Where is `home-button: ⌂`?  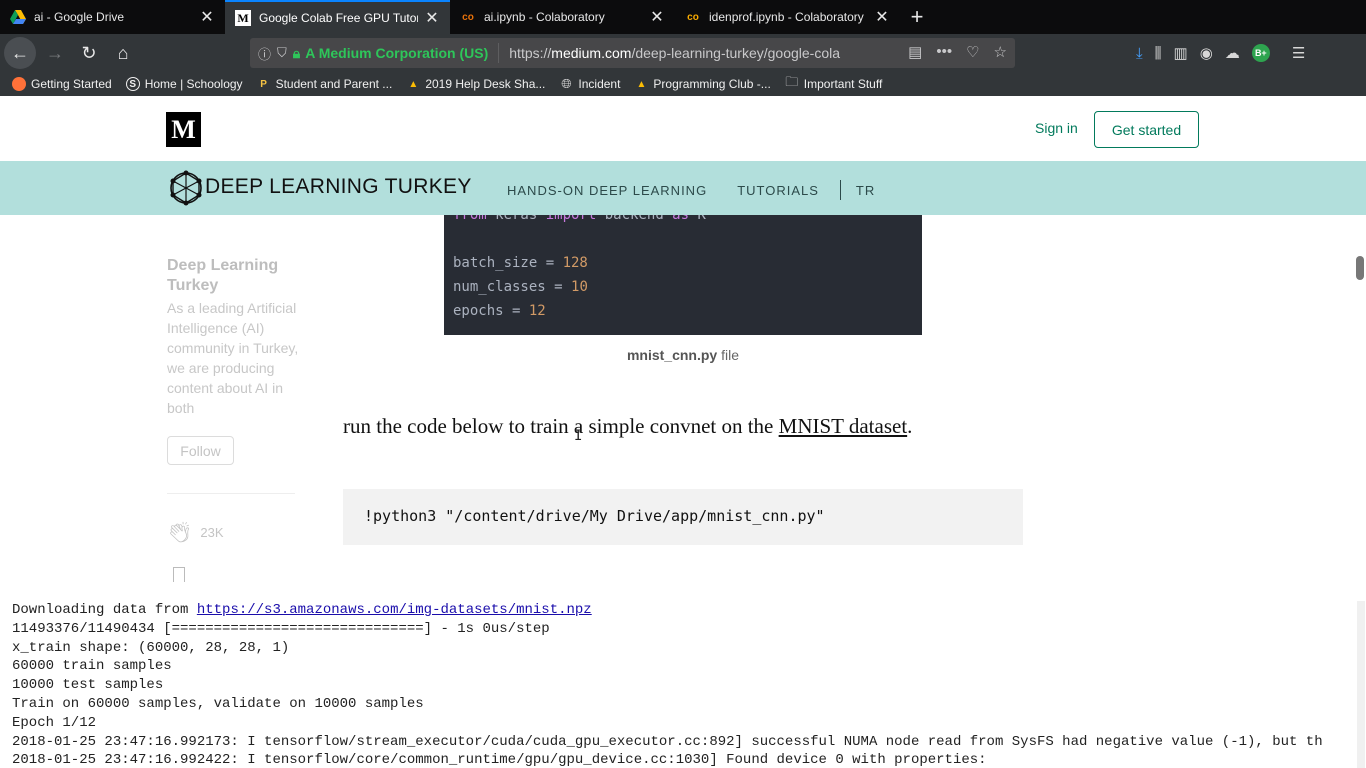
home-button: ⌂ is located at coordinates (123, 53).